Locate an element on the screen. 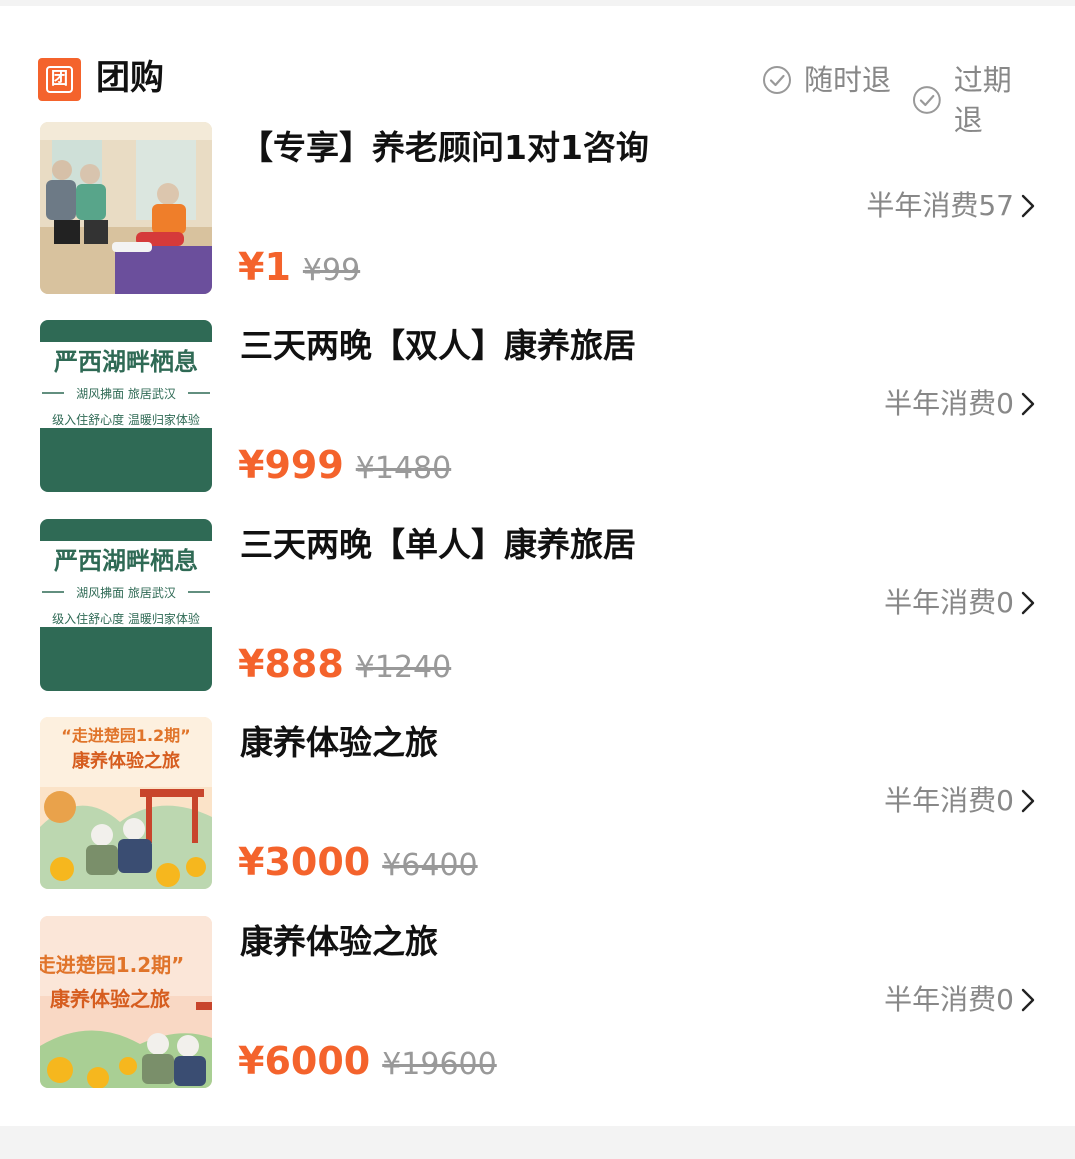 The width and height of the screenshot is (1075, 1159). price-row: ¥888 ¥1240 is located at coordinates (344, 664).